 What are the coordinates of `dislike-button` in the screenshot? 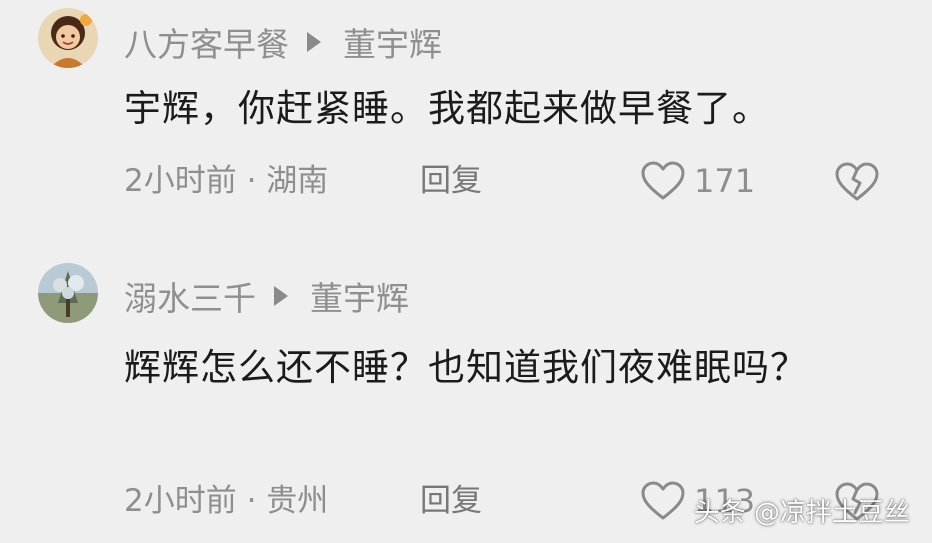 It's located at (857, 186).